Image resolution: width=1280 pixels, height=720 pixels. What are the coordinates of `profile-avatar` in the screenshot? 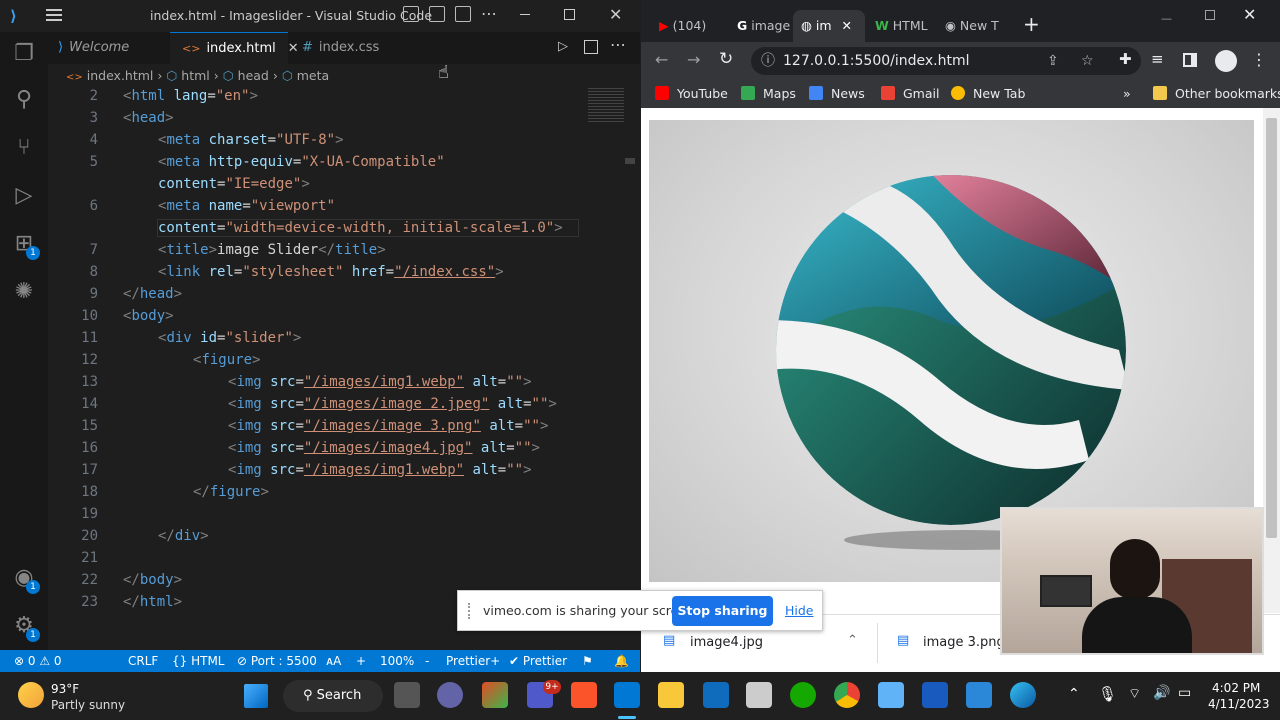 It's located at (1226, 61).